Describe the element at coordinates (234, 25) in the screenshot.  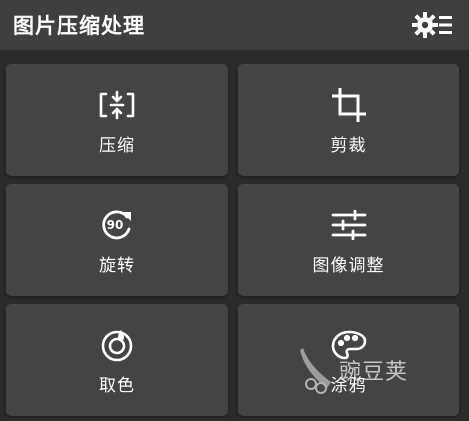
I see `app-header: 图片压缩处理` at that location.